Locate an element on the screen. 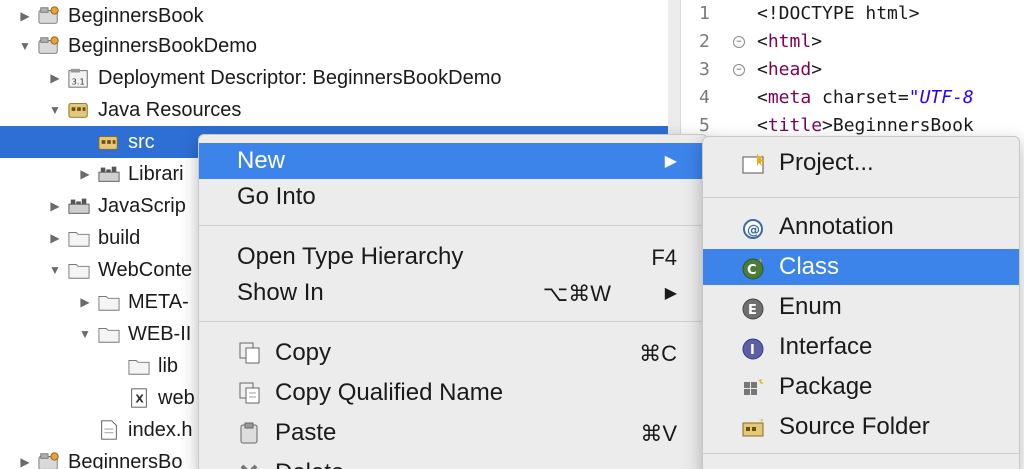  copy-icon is located at coordinates (250, 353).